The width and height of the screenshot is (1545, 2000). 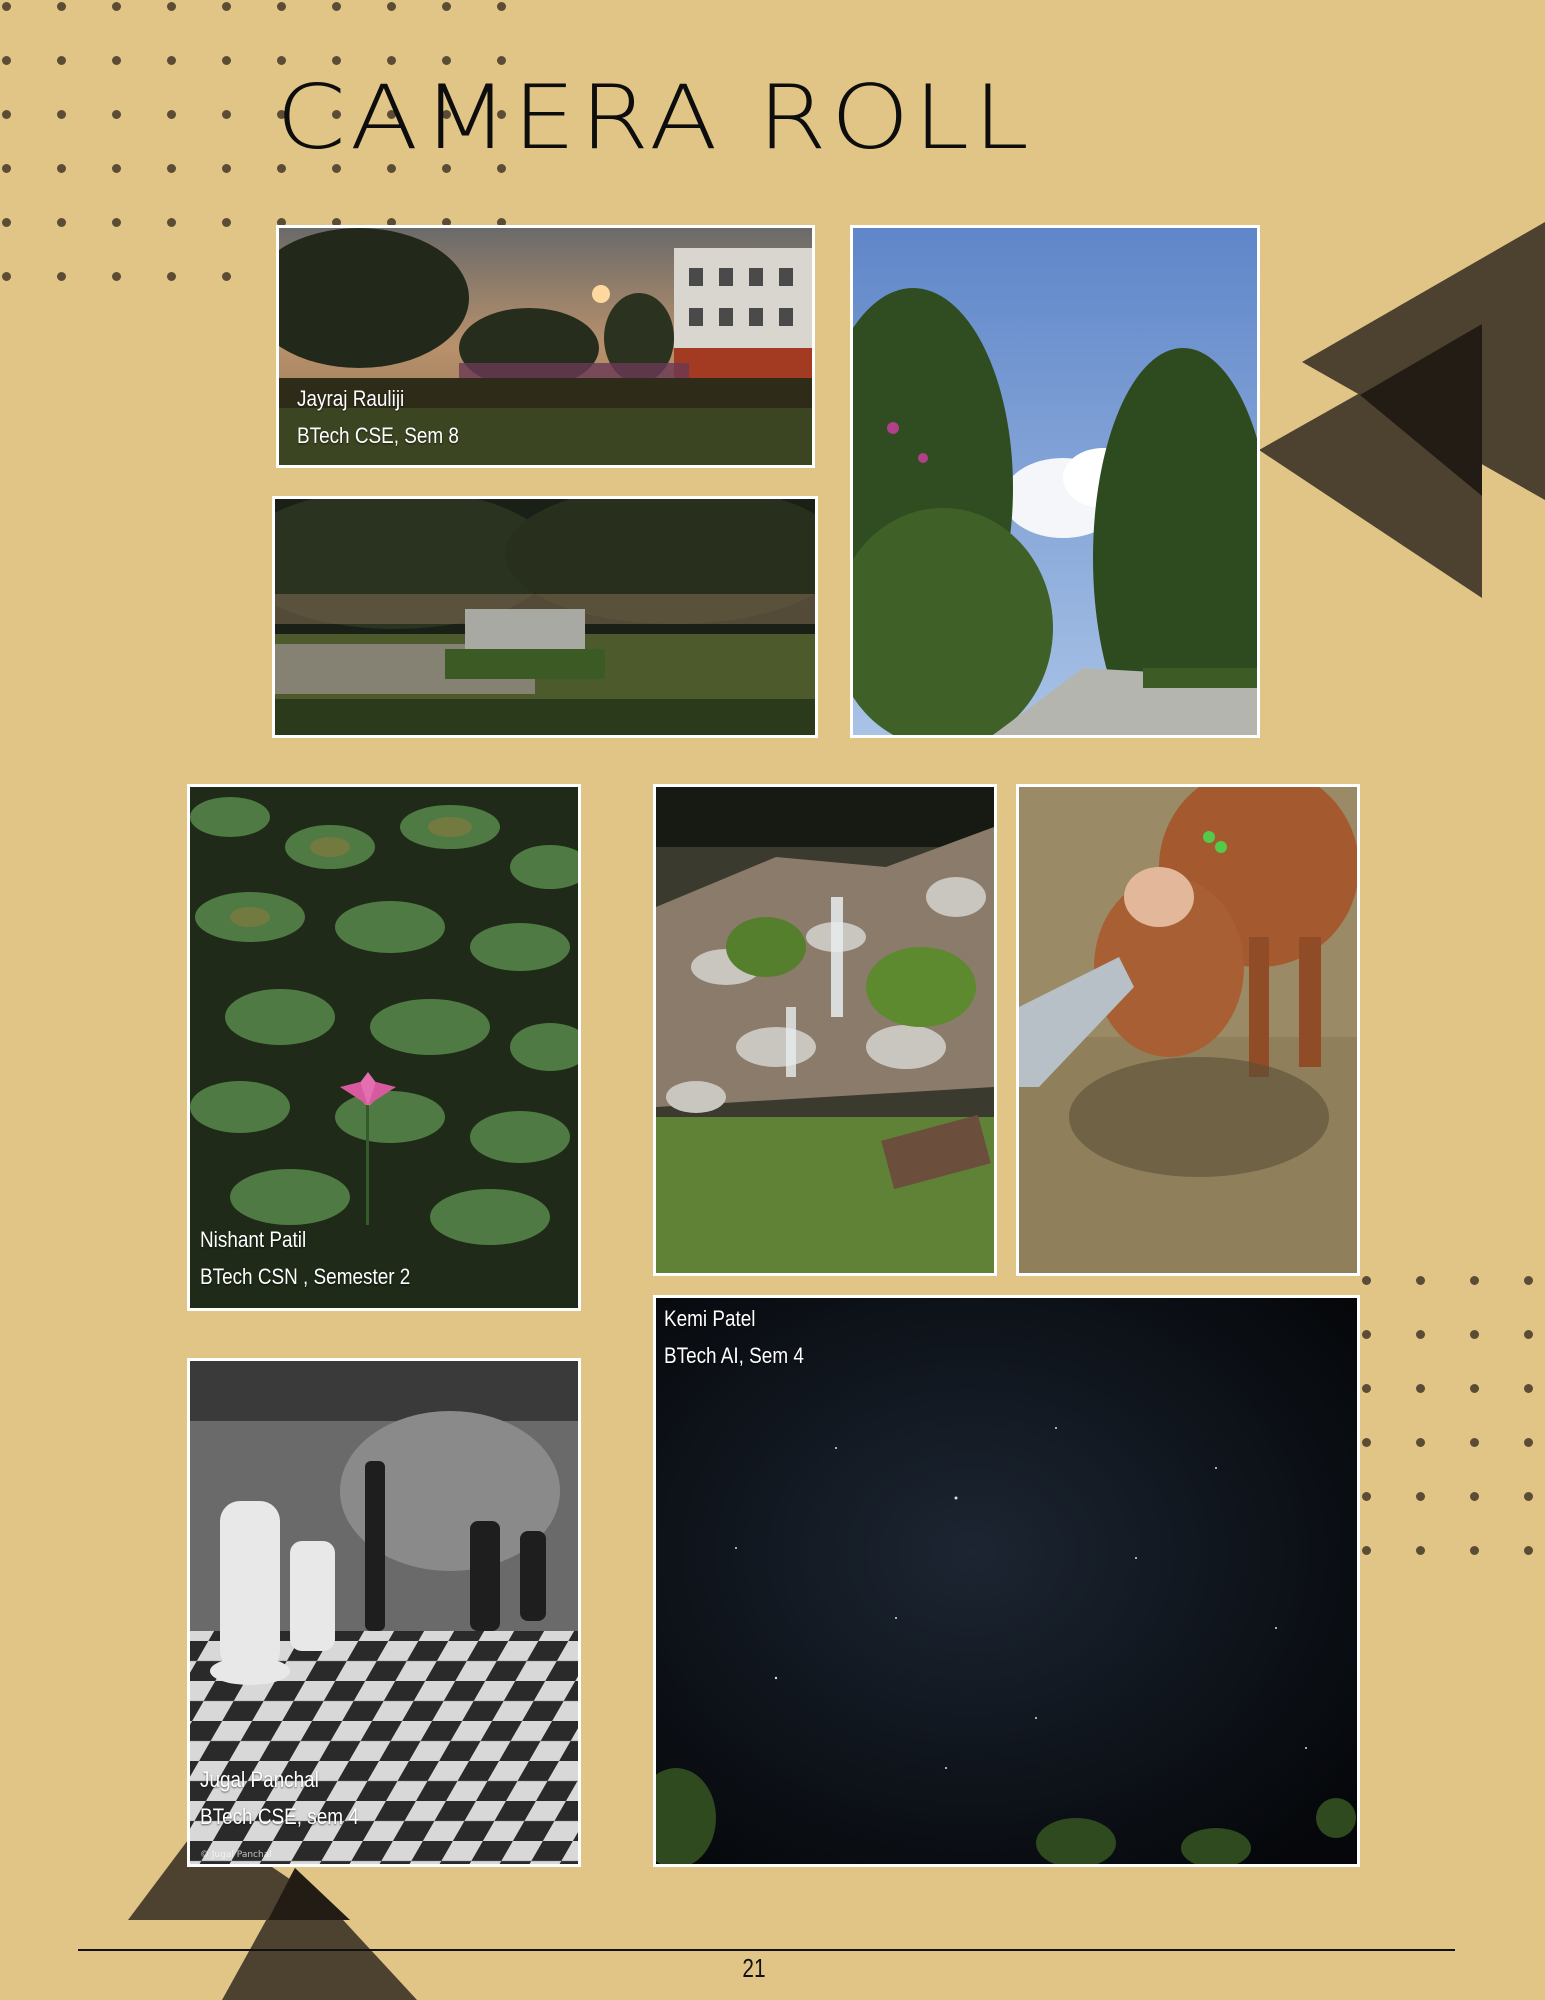 I want to click on photo-courtyard-sunset: Jayraj Rauliji BTech CSE, Sem 8, so click(x=545, y=346).